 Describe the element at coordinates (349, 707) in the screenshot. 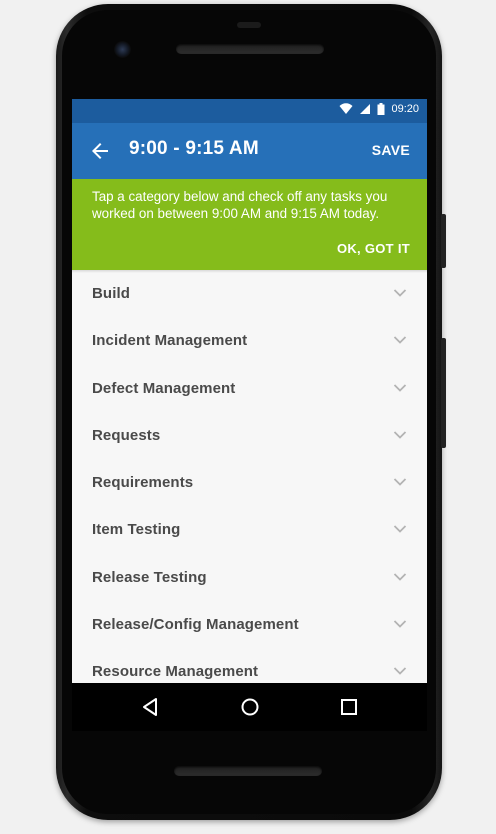

I see `nav-recents-icon` at that location.